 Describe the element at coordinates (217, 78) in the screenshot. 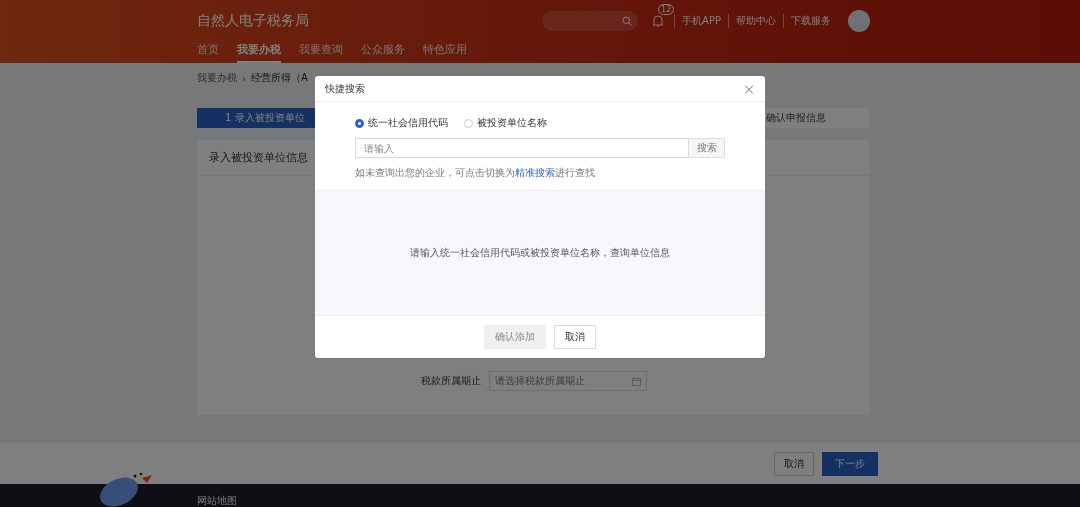

I see `breadcrumb-link: 我要办税` at that location.